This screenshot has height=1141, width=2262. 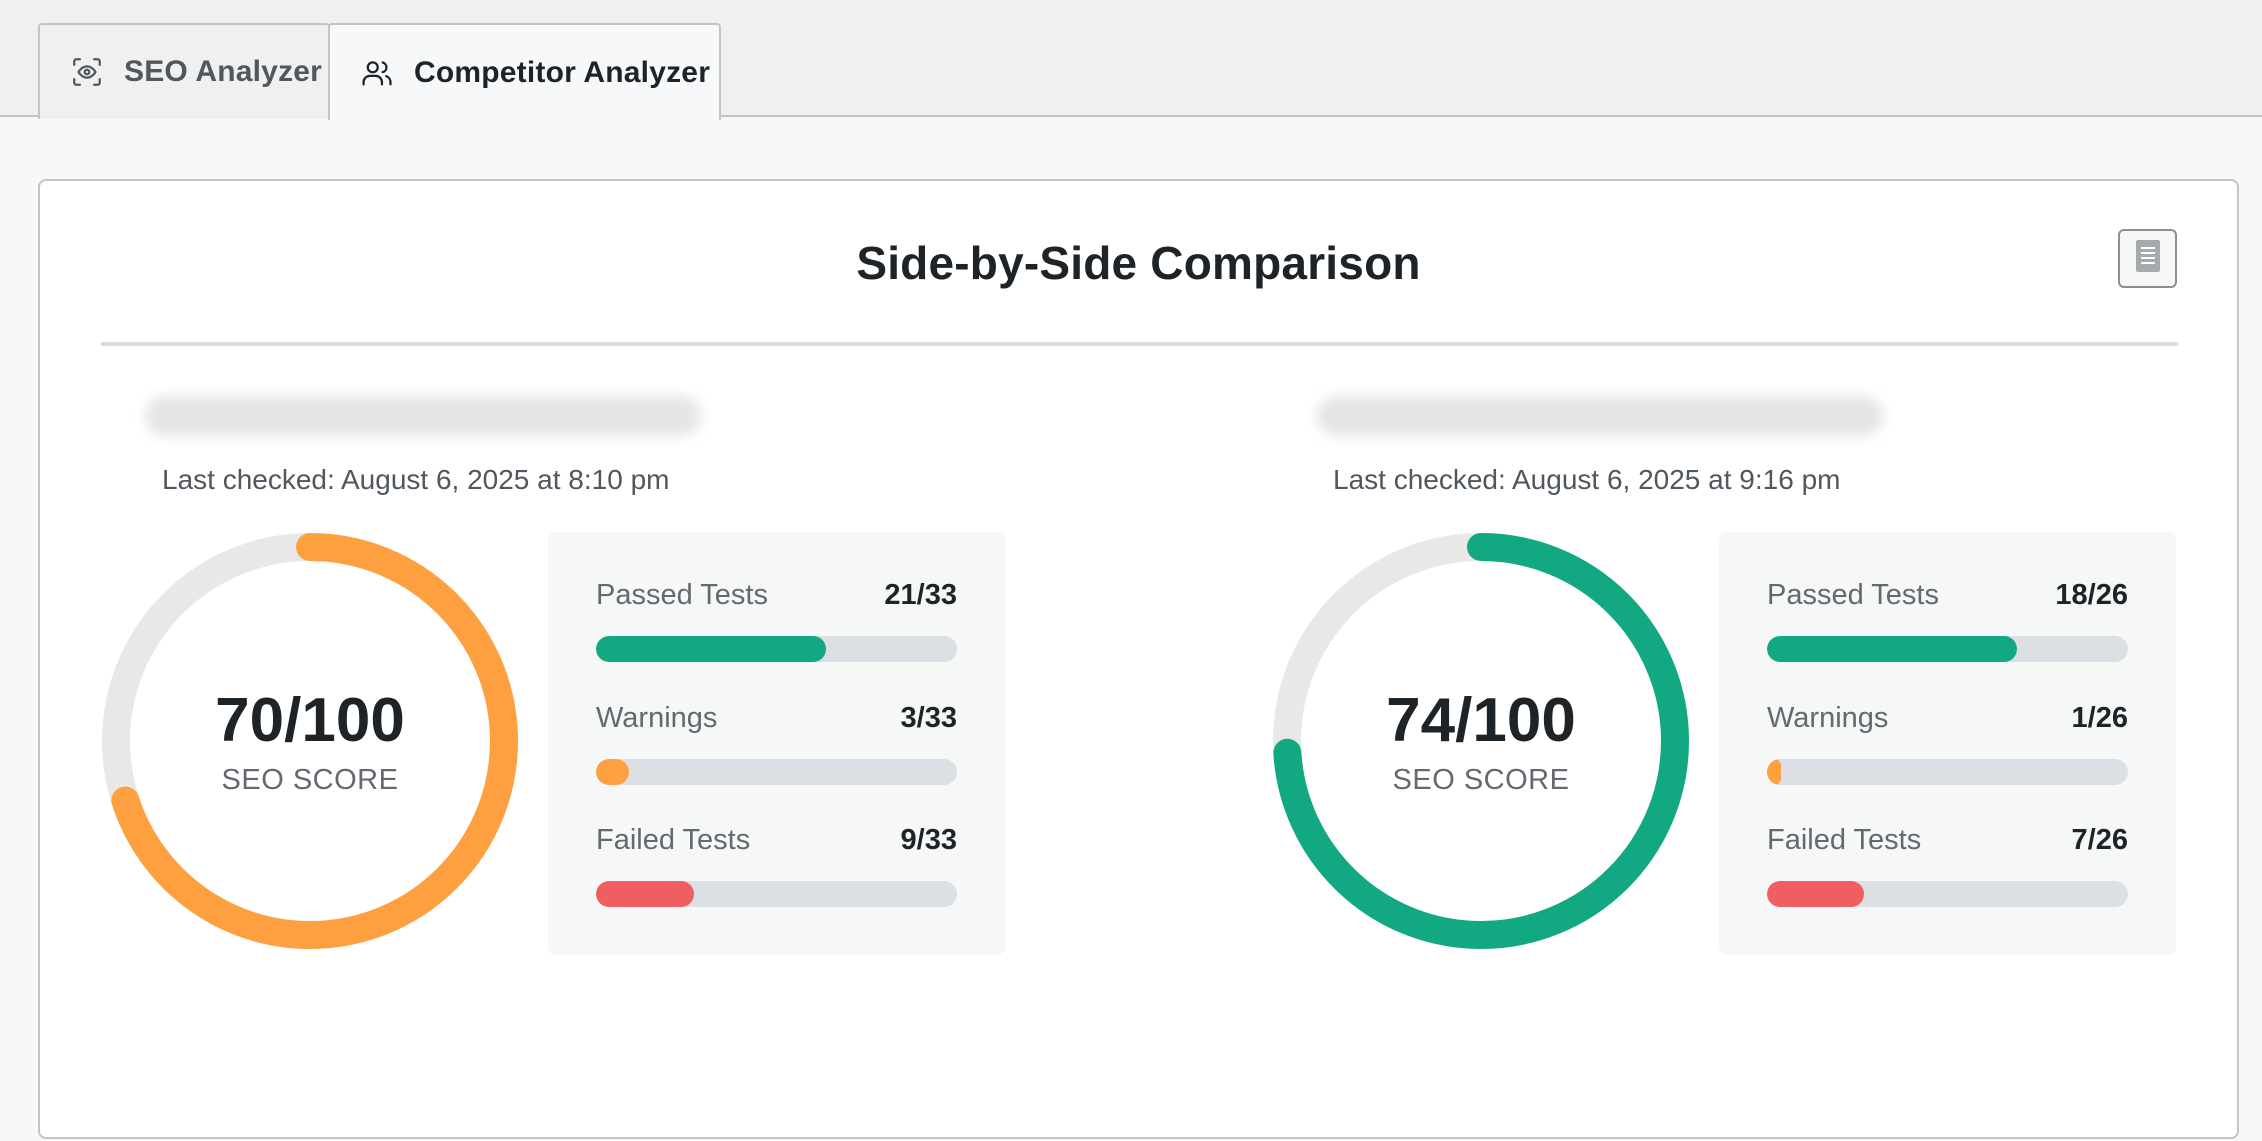 I want to click on stat-passed-tests: Passed Tests 18/26, so click(x=1947, y=620).